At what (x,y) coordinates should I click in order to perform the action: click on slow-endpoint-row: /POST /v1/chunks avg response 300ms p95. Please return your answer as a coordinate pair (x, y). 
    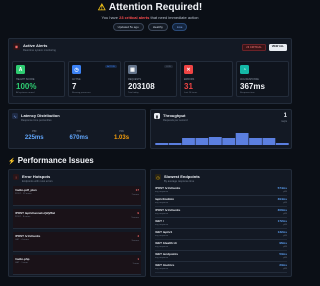
    Looking at the image, I should click on (221, 213).